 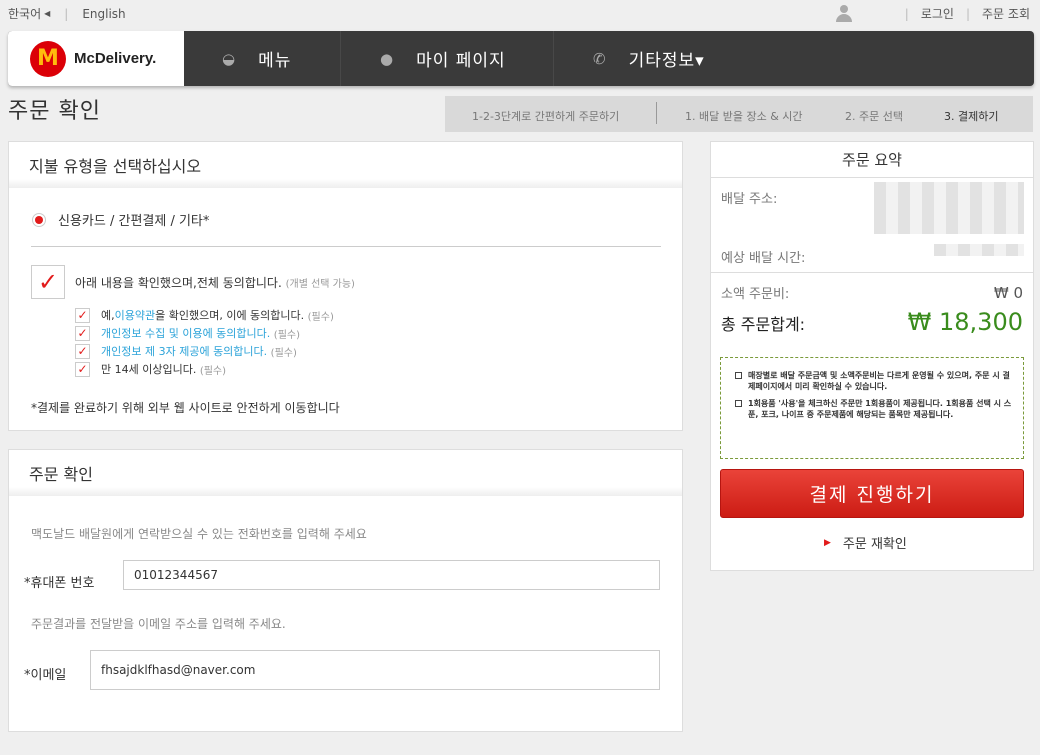 I want to click on small-order-fee-label: 소액 주문비:, so click(x=755, y=294).